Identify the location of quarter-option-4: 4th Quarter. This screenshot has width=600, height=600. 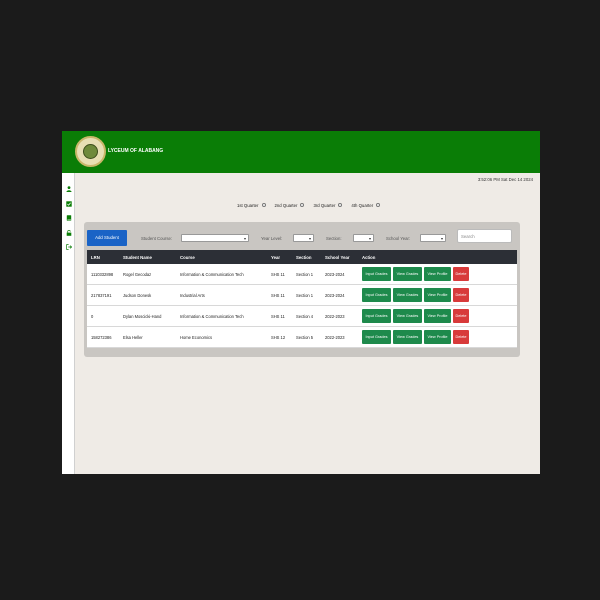
(366, 205).